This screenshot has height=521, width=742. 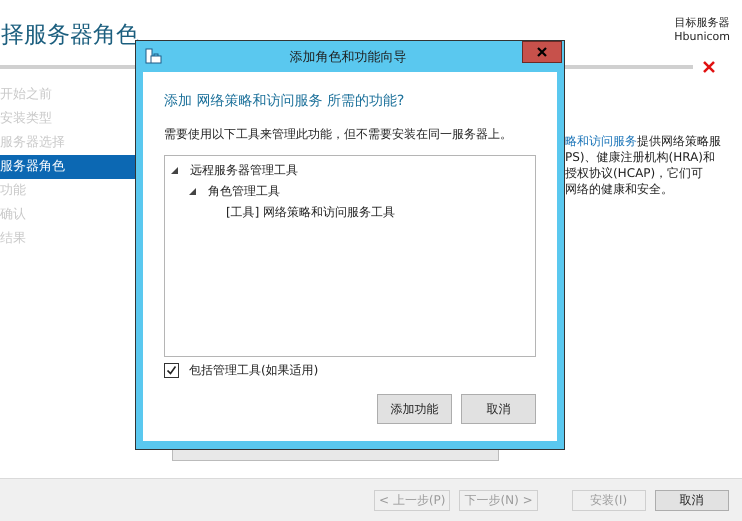 I want to click on server-toolbox-icon, so click(x=153, y=56).